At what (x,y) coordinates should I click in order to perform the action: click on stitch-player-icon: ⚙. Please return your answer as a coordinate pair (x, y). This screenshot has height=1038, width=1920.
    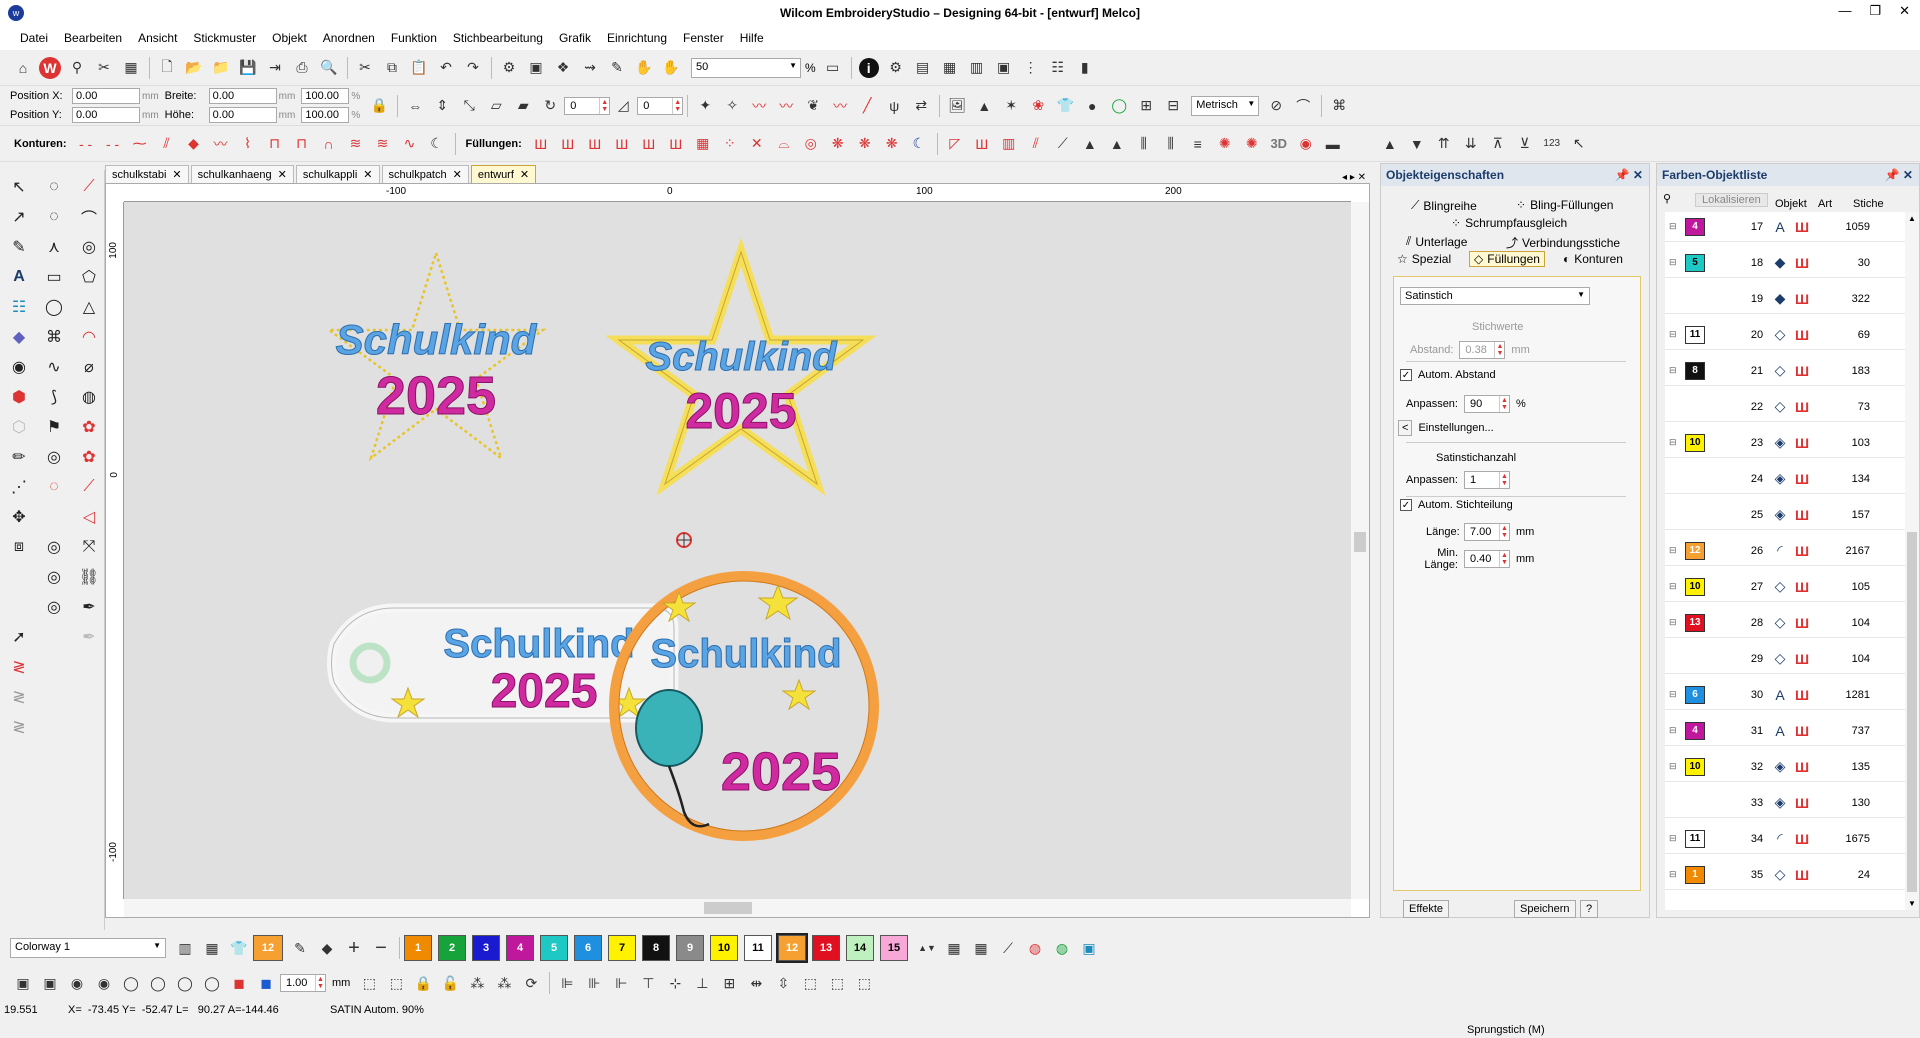
    Looking at the image, I should click on (509, 68).